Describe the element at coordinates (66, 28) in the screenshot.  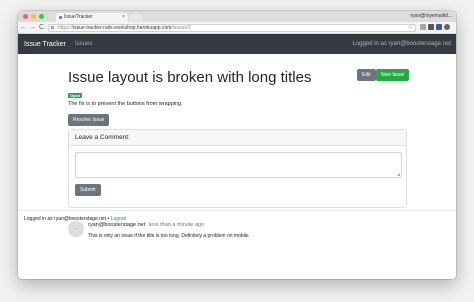
I see `url-scheme: https://` at that location.